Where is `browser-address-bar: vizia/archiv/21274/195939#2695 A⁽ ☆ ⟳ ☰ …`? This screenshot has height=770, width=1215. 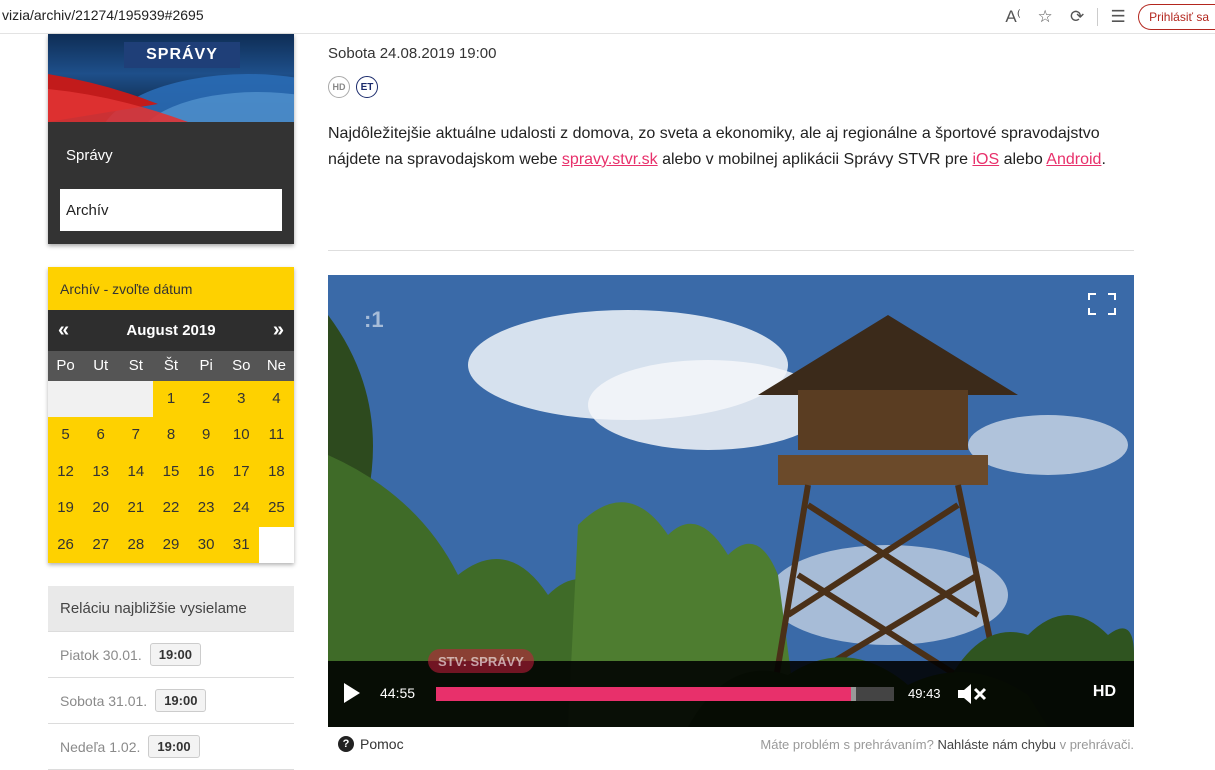
browser-address-bar: vizia/archiv/21274/195939#2695 A⁽ ☆ ⟳ ☰ … is located at coordinates (607, 17).